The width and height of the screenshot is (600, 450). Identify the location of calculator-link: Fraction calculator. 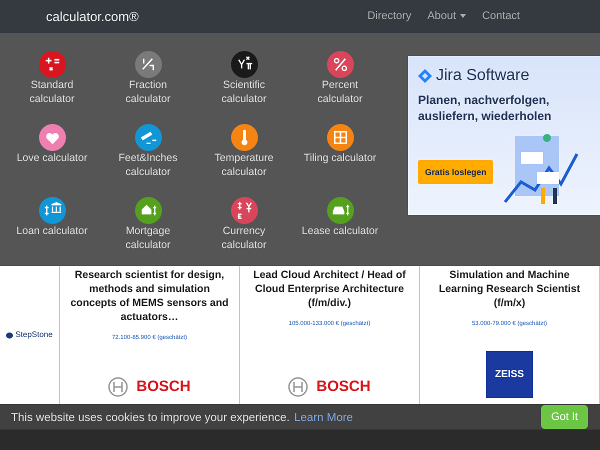
(148, 92).